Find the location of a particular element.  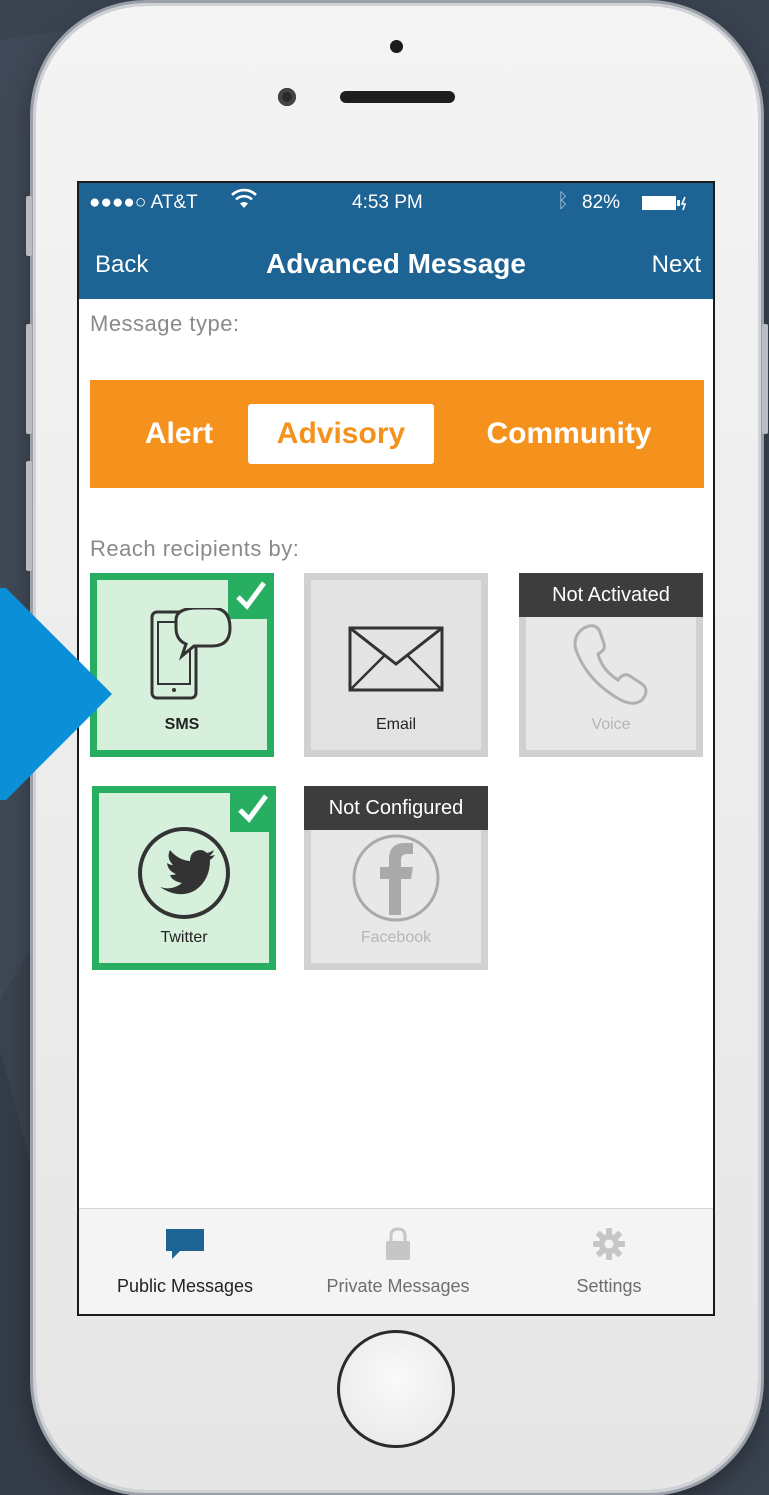

message-type-selector: Alert Advisory Community is located at coordinates (397, 434).